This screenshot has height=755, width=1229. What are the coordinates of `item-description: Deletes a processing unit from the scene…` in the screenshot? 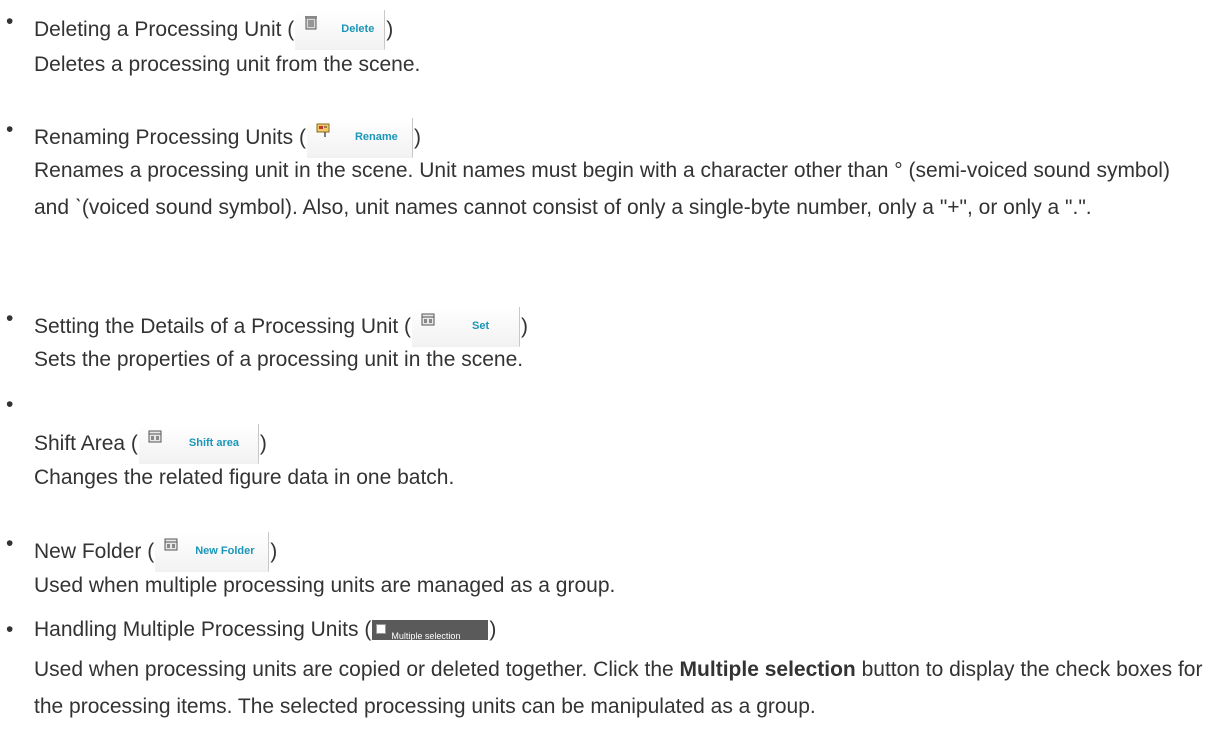 It's located at (227, 64).